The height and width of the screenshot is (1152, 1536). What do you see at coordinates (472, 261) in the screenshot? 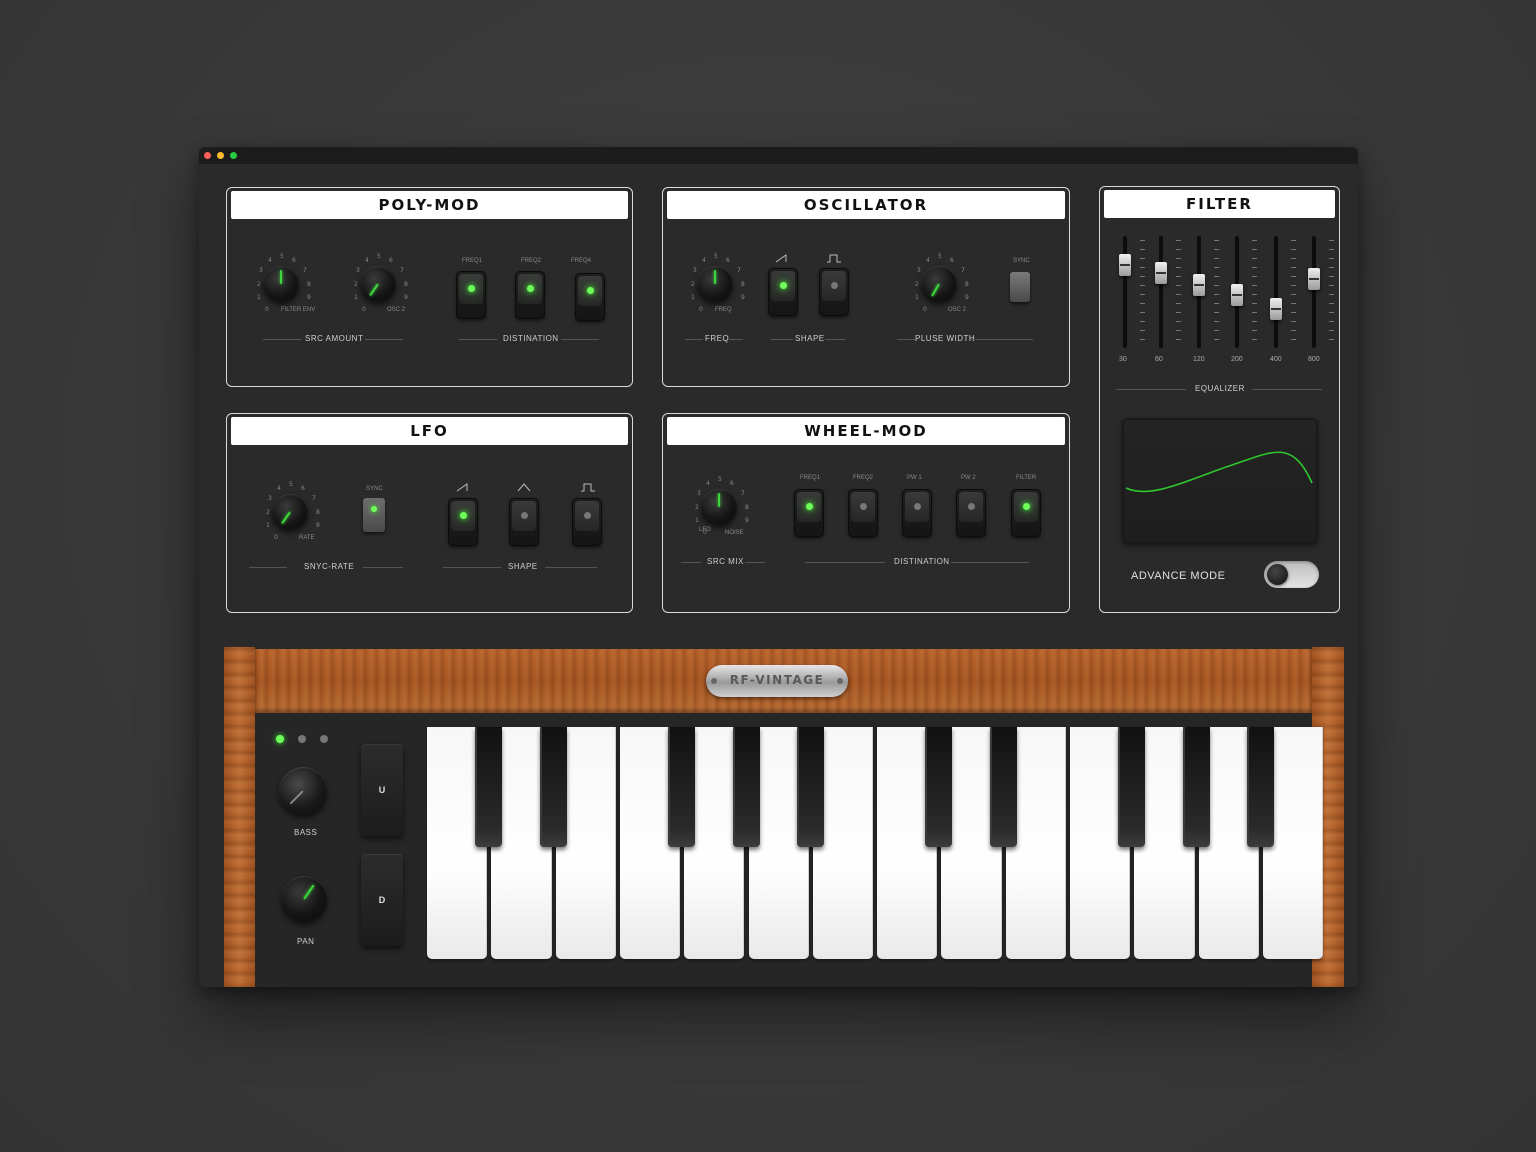
I see `freq1-label: FREQ1` at bounding box center [472, 261].